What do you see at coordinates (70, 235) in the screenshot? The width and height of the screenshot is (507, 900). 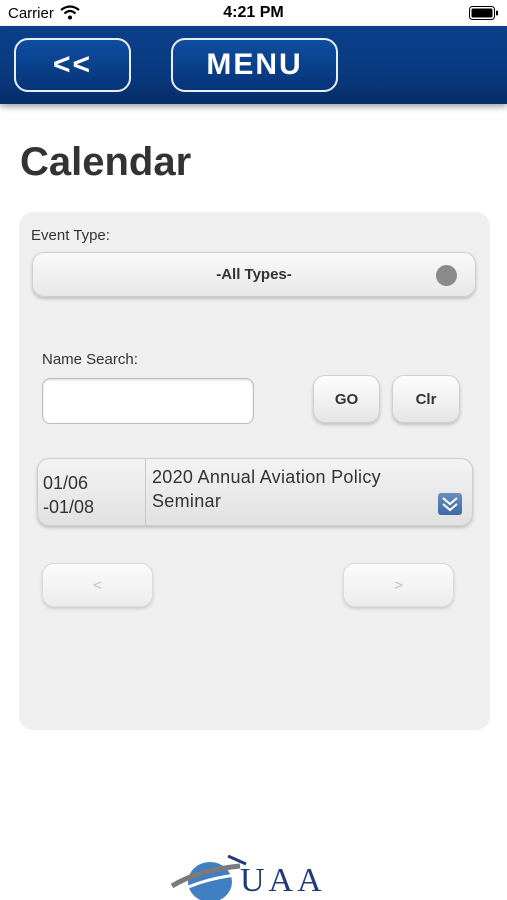 I see `event-type-label: Event Type:` at bounding box center [70, 235].